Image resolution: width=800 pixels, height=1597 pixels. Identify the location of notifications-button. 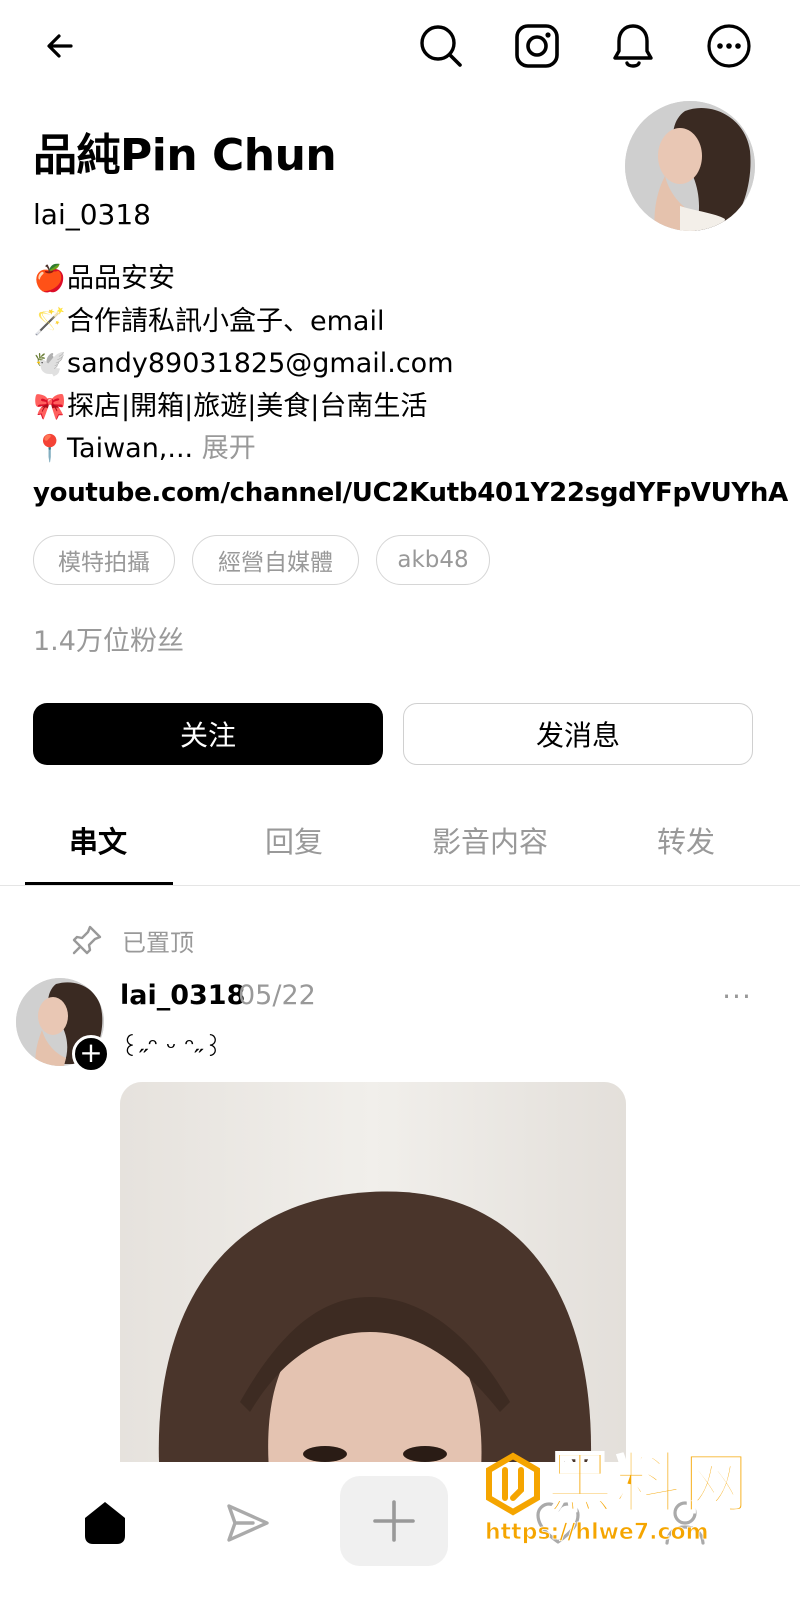
(633, 46).